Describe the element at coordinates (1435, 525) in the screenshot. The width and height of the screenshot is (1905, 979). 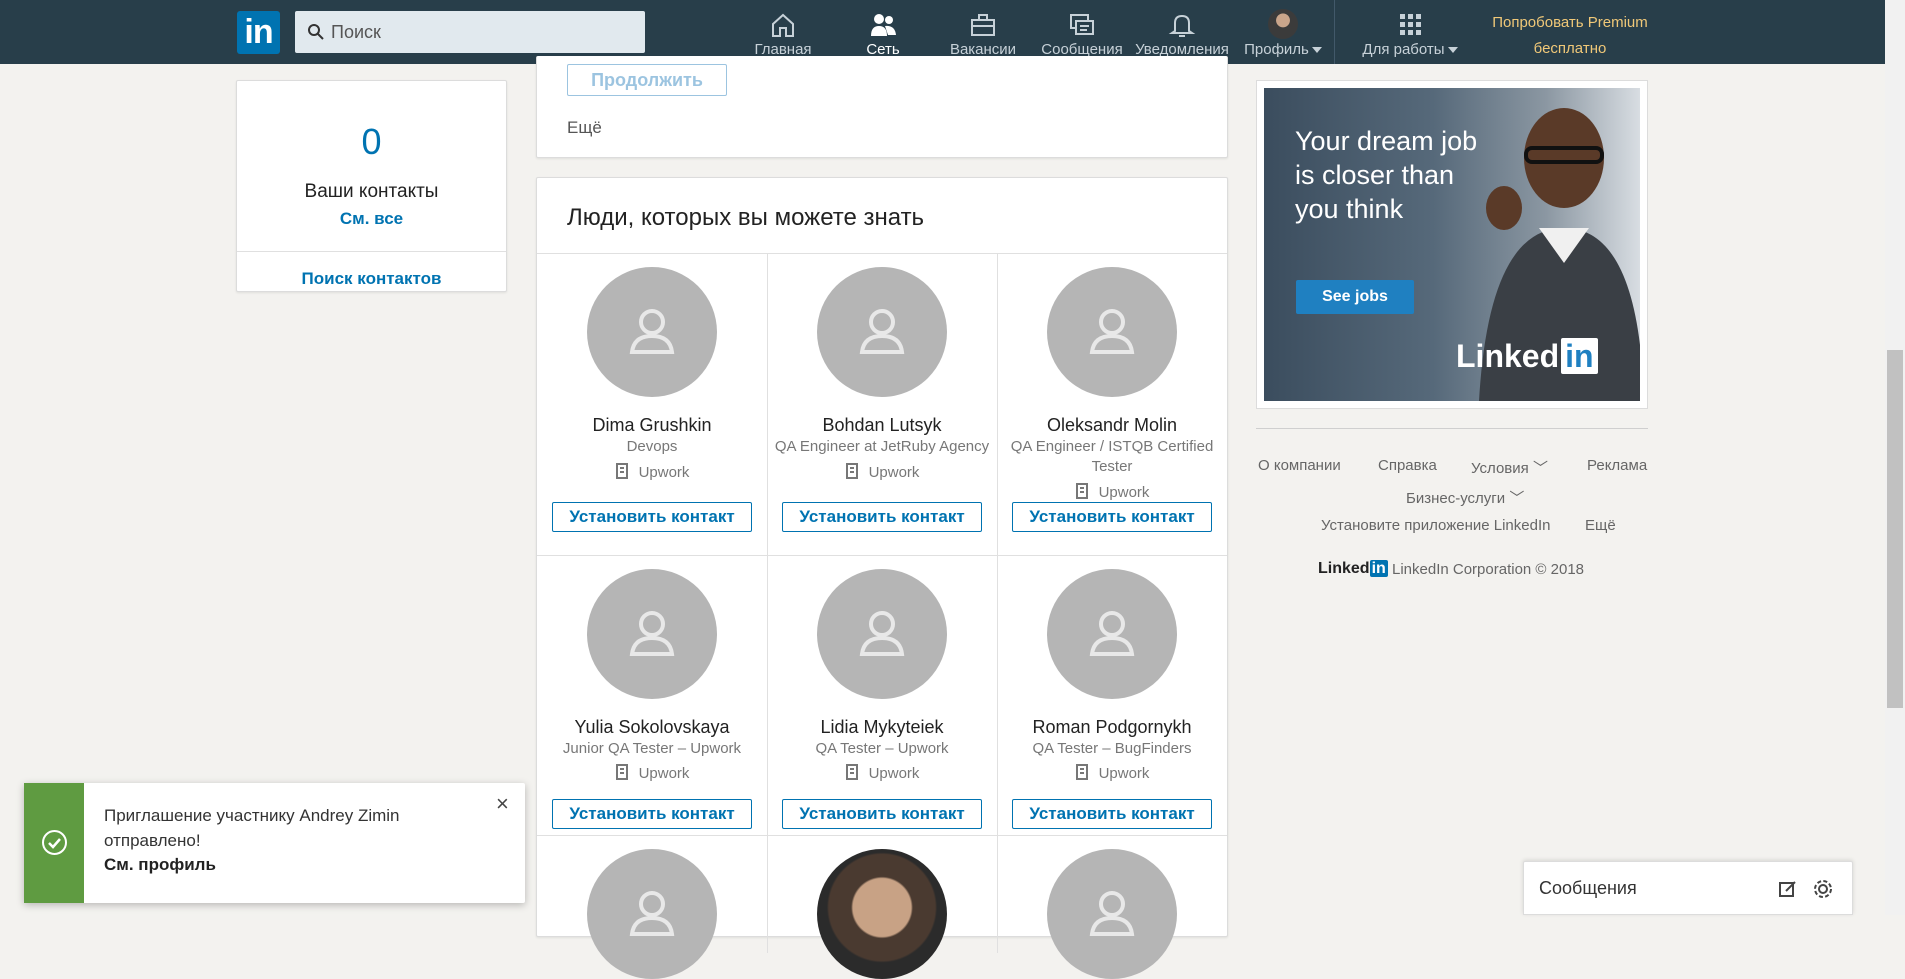
I see `footer-link-app: Установите приложение LinkedIn` at that location.